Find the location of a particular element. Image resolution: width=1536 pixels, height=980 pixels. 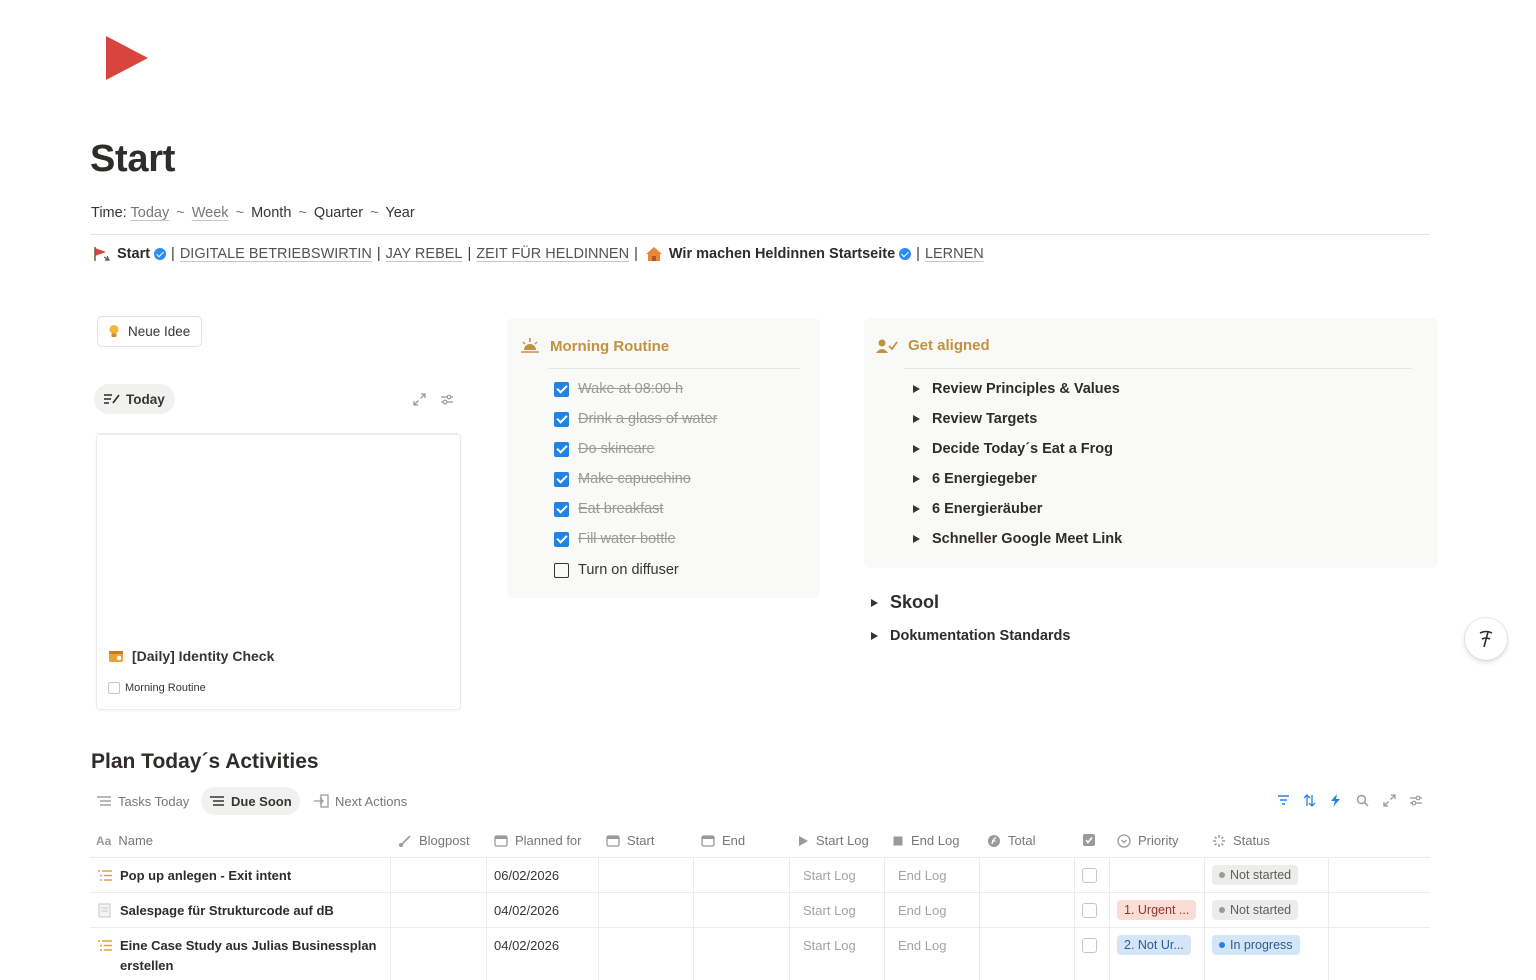

toggle-item: Schneller Google Meet Link is located at coordinates (1017, 539).